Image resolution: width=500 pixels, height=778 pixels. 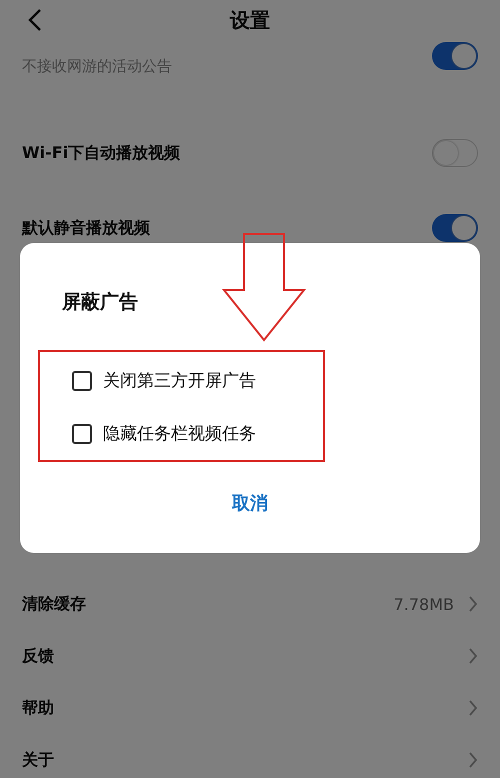 I want to click on setting-label: 关于, so click(x=38, y=760).